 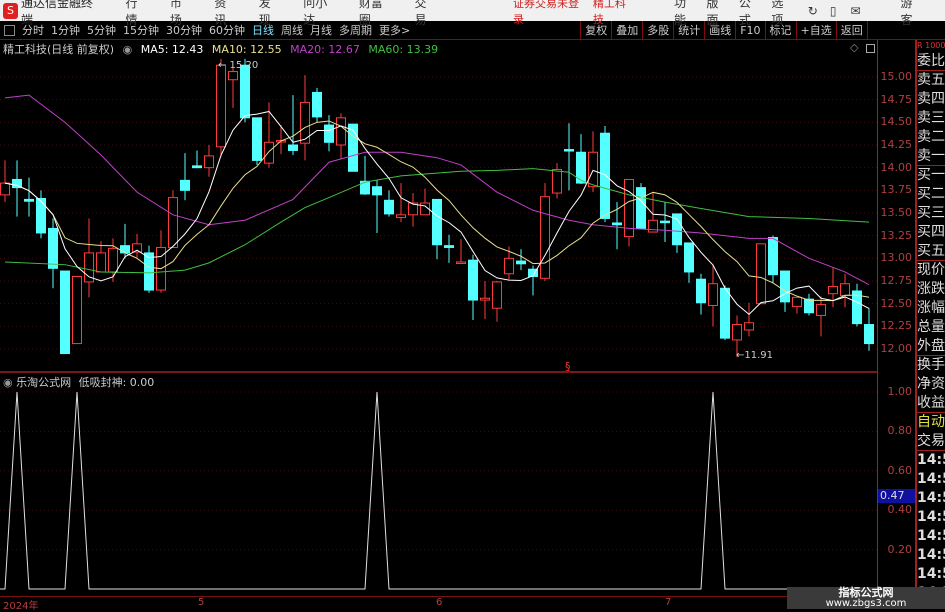 I want to click on indicator-tick-label: 0.20, so click(x=900, y=549).